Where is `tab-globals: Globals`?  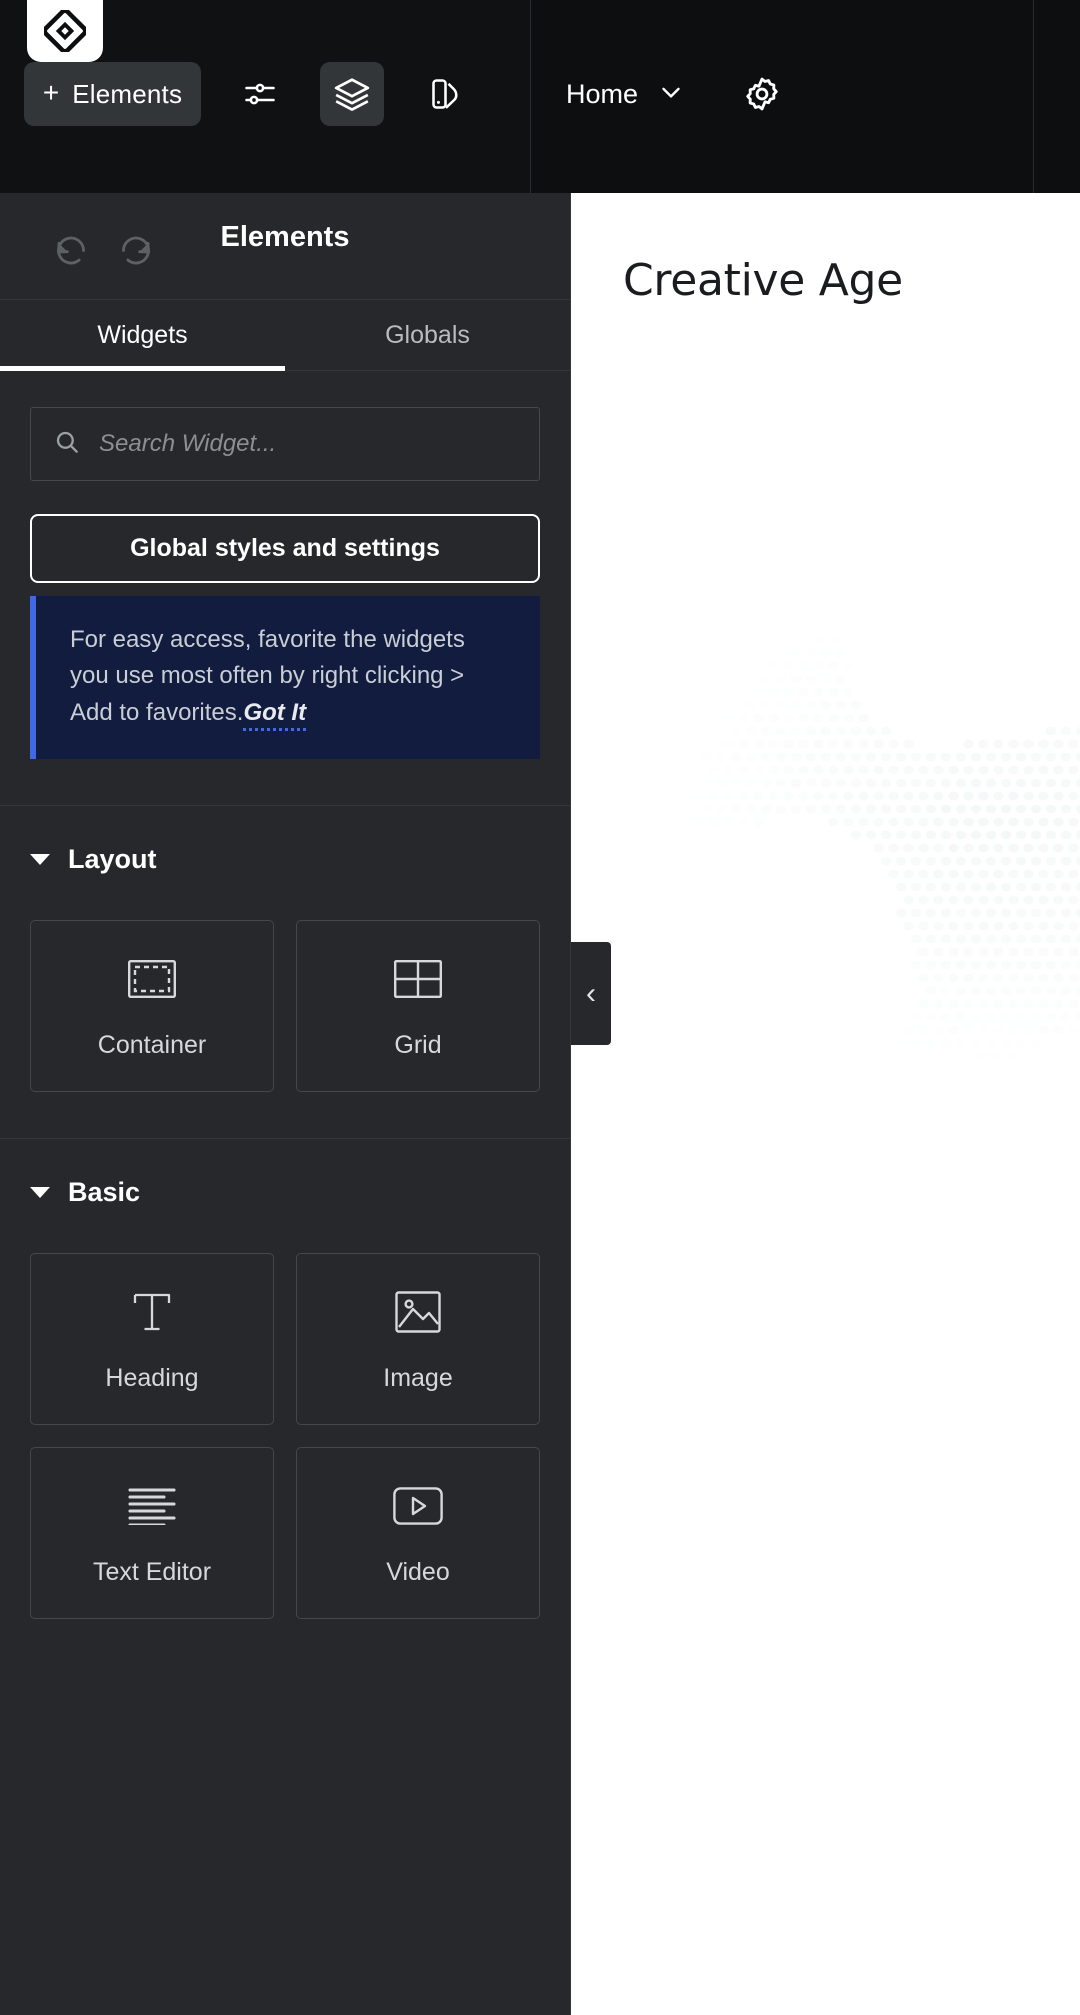 tab-globals: Globals is located at coordinates (427, 335).